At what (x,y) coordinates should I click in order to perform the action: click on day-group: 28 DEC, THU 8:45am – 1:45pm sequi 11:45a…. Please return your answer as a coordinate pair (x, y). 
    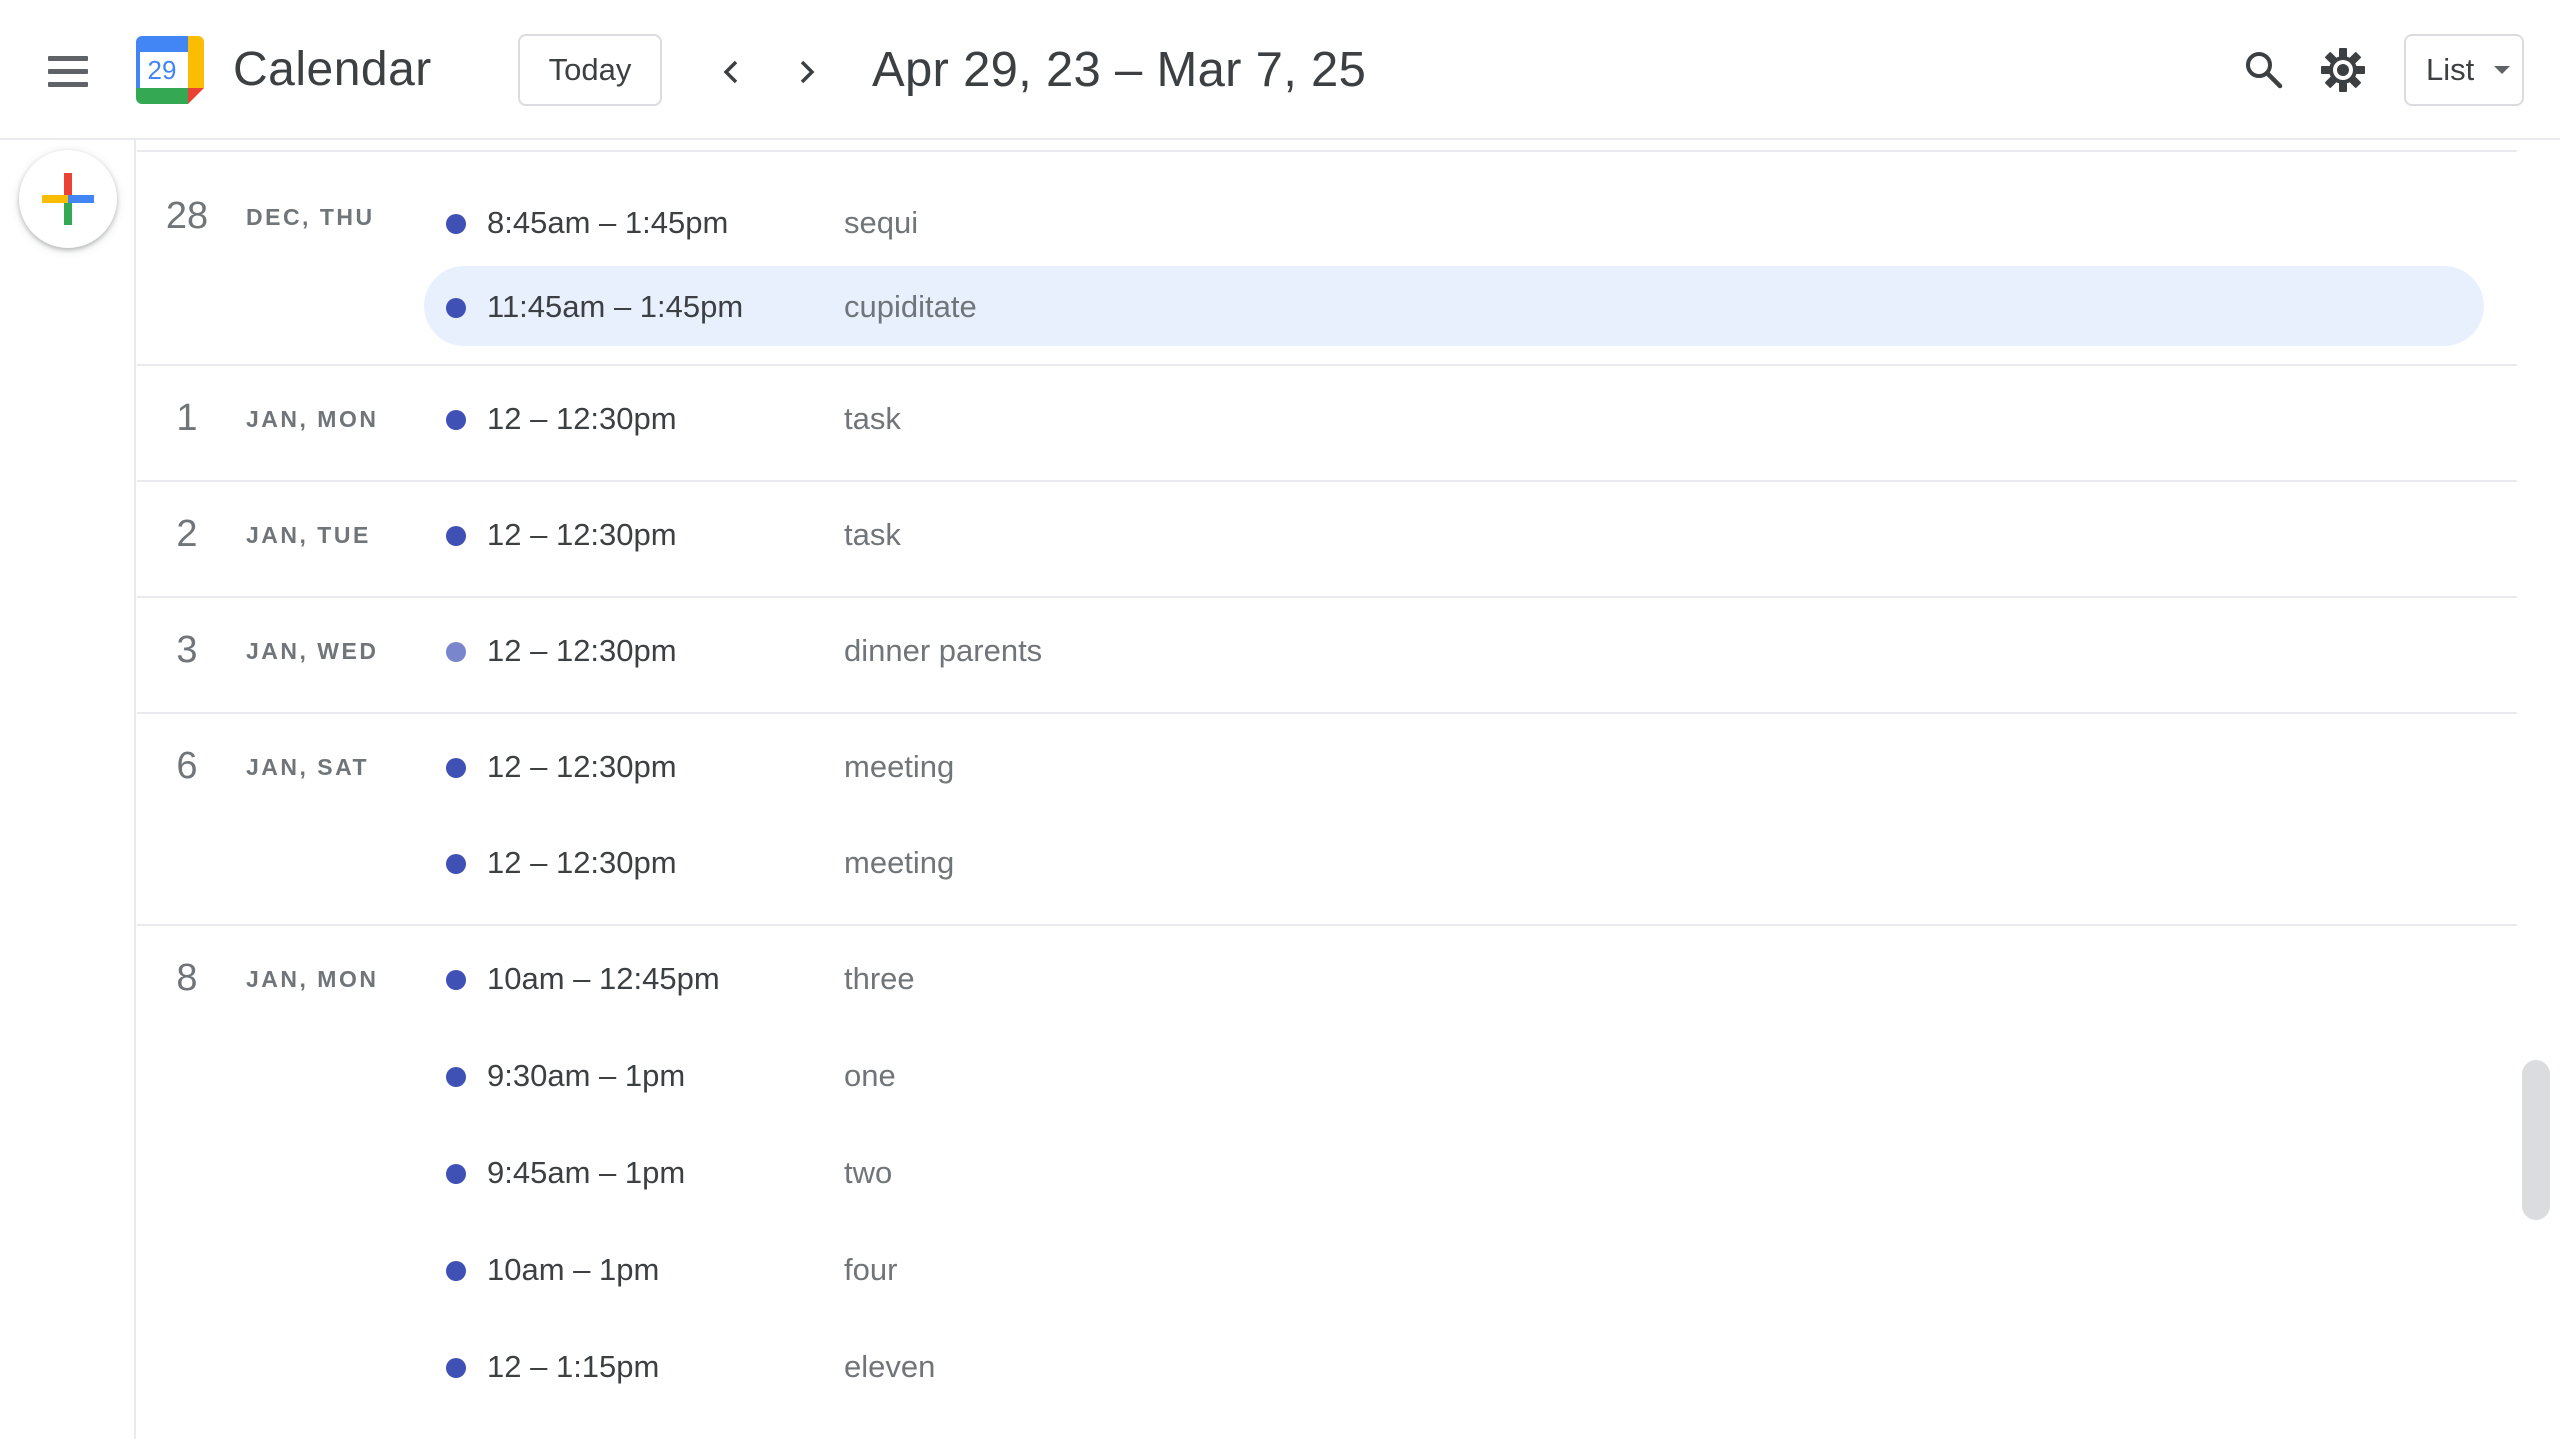
    Looking at the image, I should click on (1327, 259).